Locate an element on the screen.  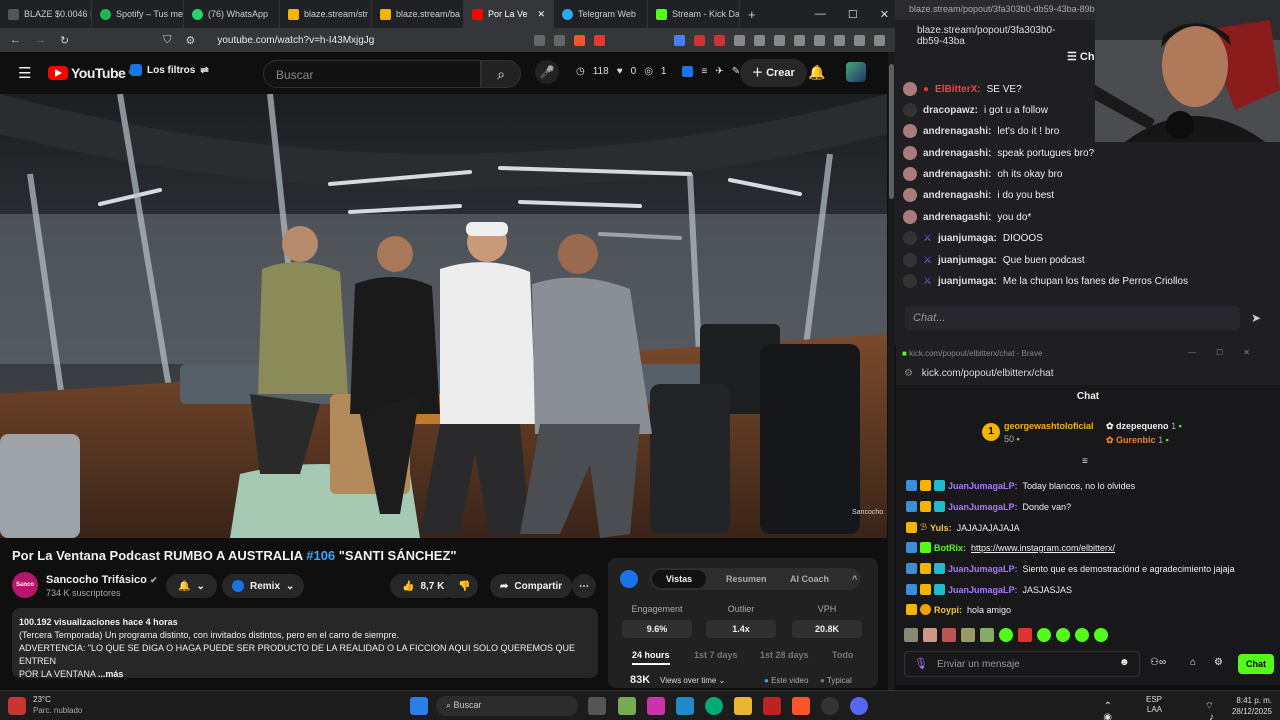
hamburger-menu-icon: ☰ is located at coordinates (24, 73).